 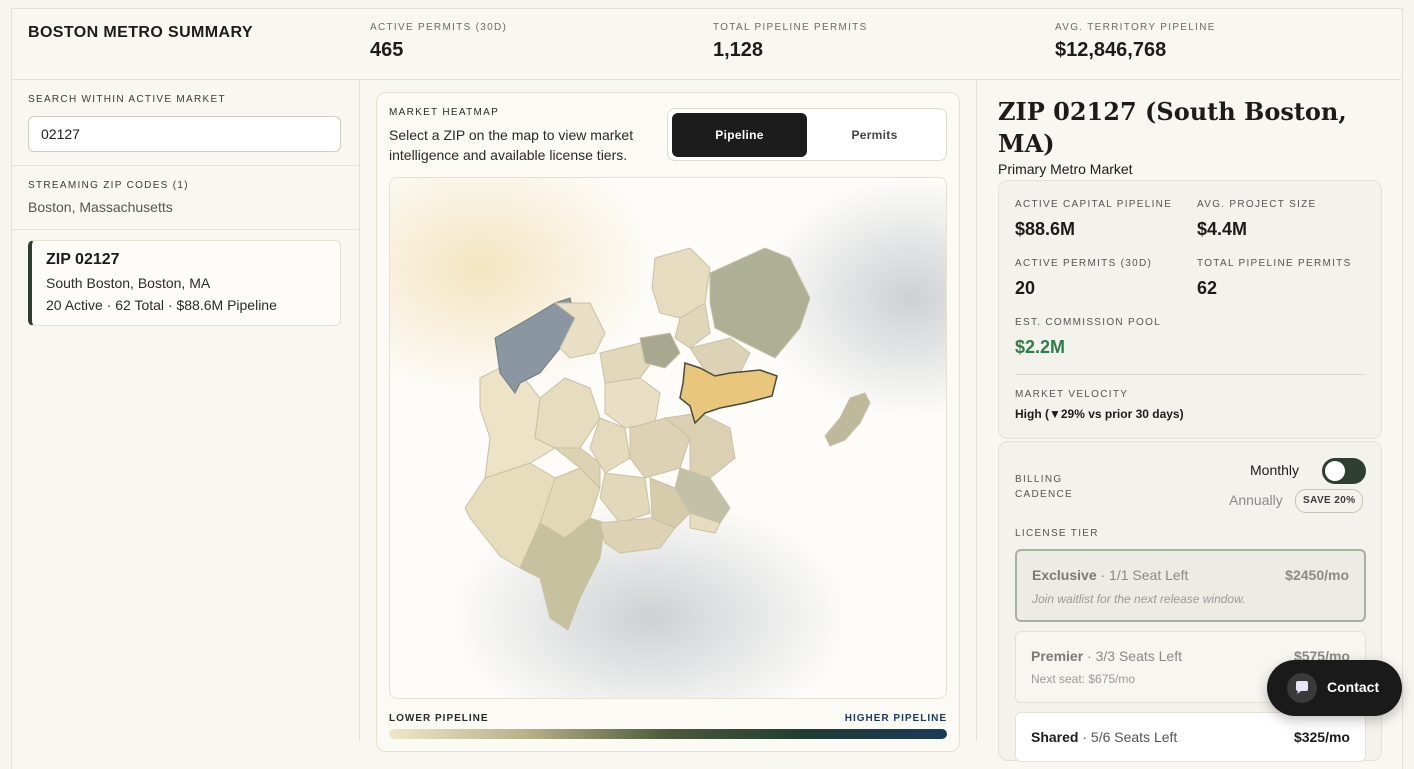 I want to click on metric-value: $4.4M, so click(x=1222, y=229).